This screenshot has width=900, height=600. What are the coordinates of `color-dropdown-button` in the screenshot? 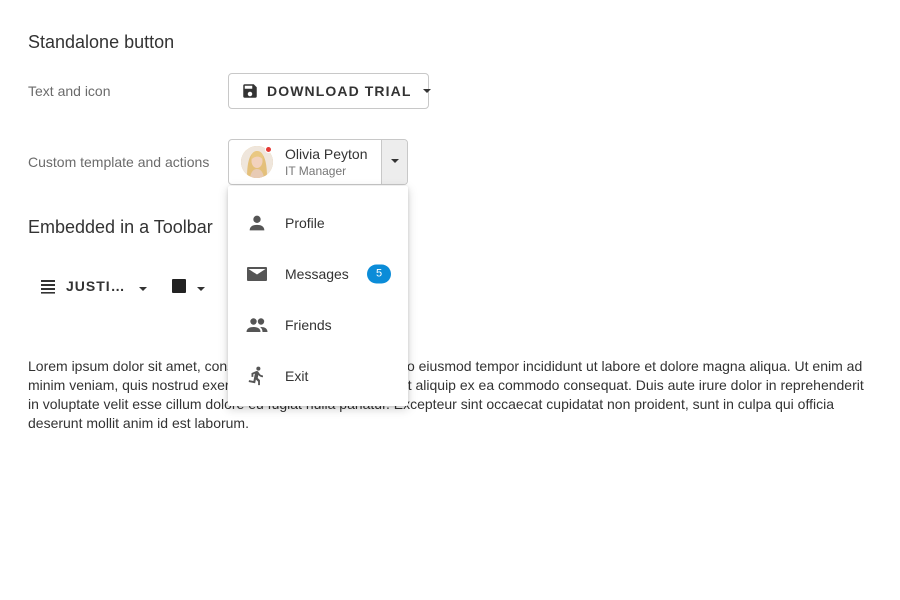 It's located at (189, 286).